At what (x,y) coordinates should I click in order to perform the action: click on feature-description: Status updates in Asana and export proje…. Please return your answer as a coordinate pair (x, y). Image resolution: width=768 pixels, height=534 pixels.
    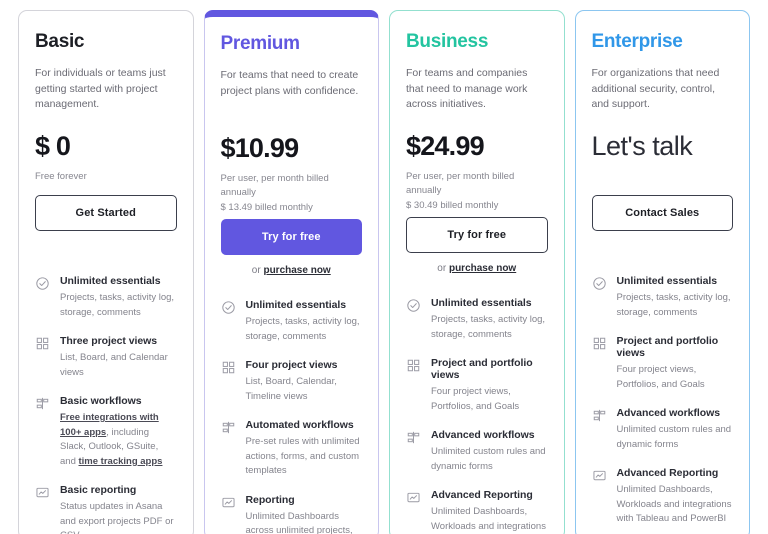
    Looking at the image, I should click on (118, 517).